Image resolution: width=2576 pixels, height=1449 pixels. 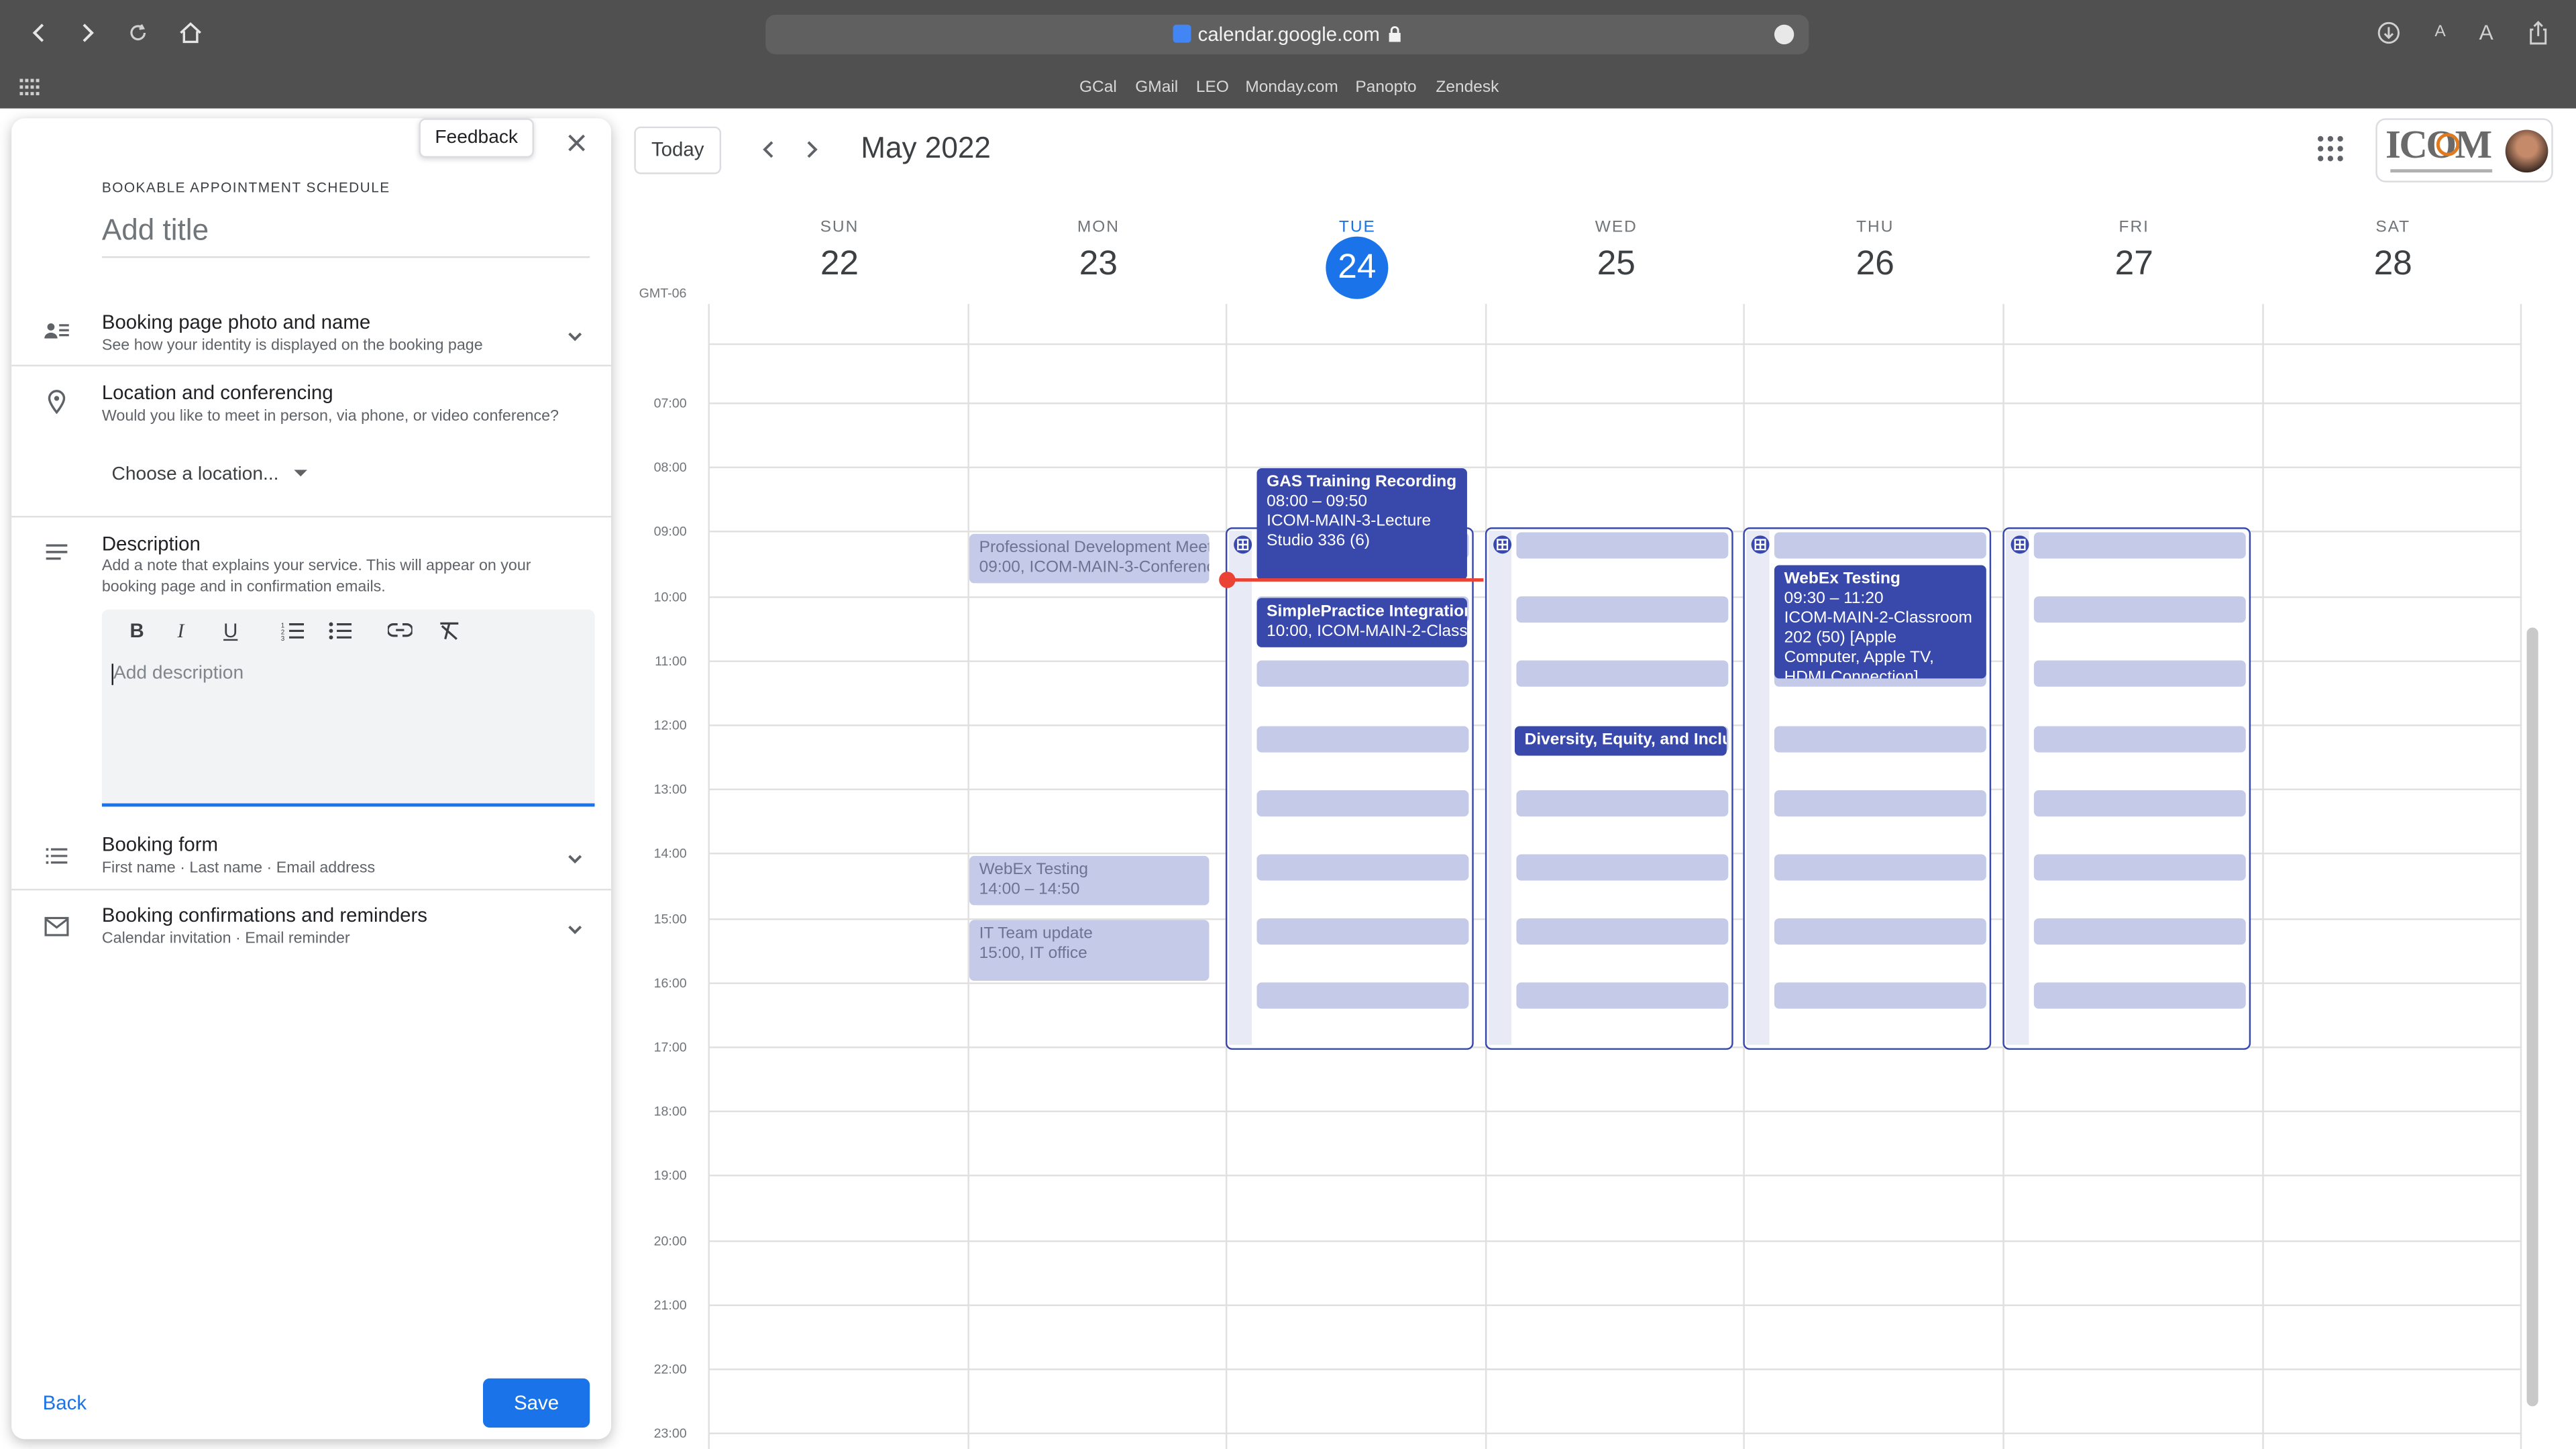 What do you see at coordinates (2532, 1017) in the screenshot?
I see `calendar-scrollbar` at bounding box center [2532, 1017].